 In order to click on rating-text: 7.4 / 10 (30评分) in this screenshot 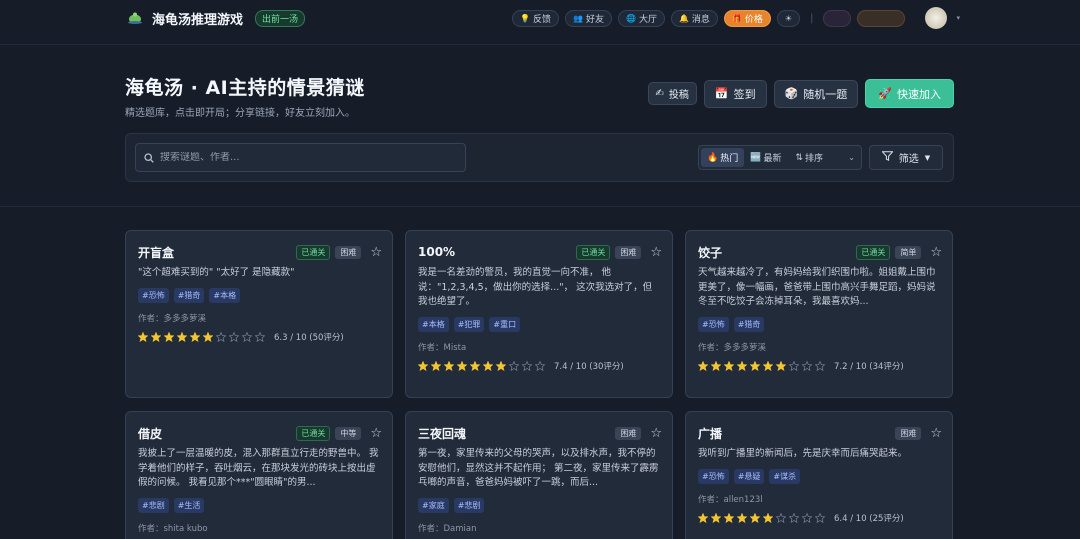, I will do `click(589, 366)`.